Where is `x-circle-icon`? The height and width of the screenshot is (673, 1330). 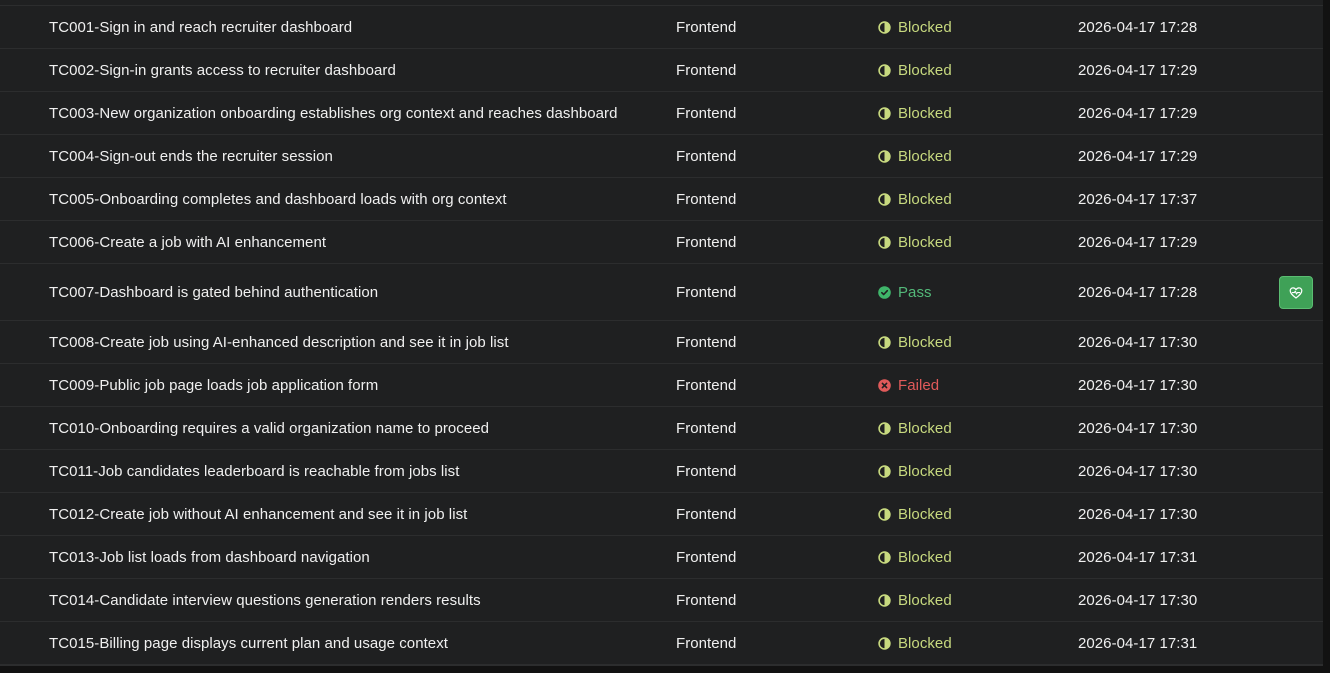 x-circle-icon is located at coordinates (884, 385).